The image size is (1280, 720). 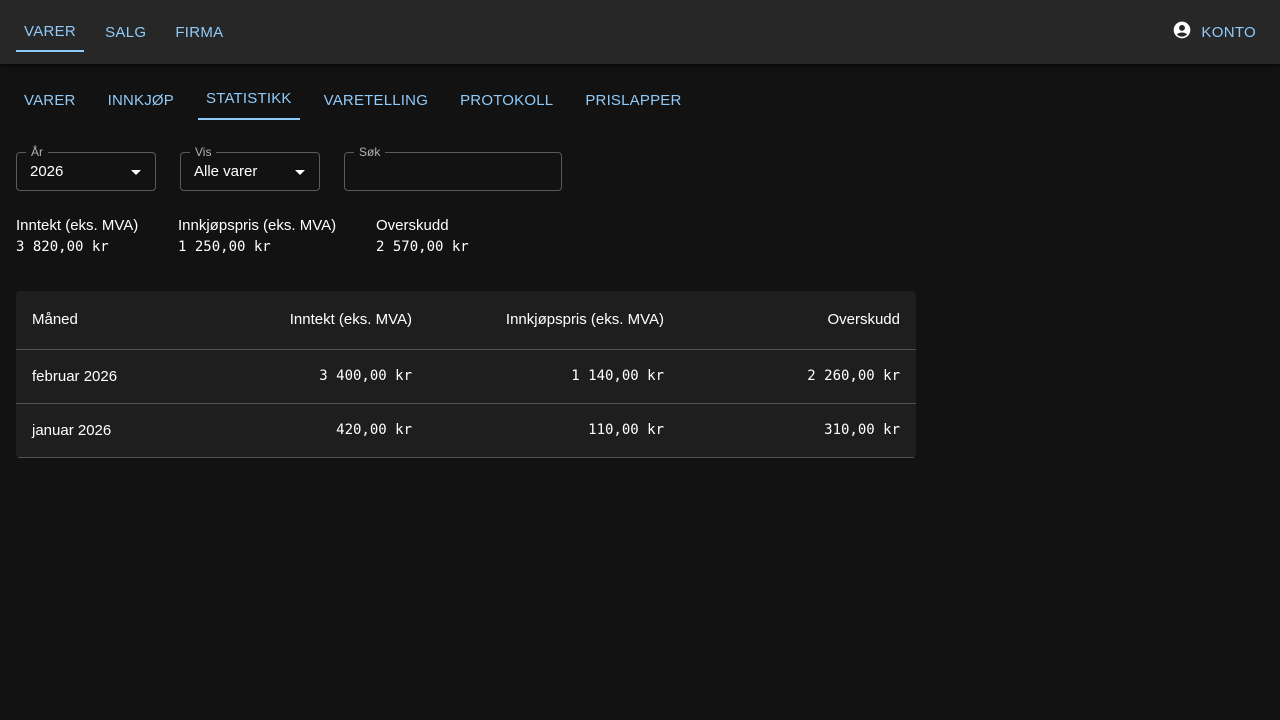 What do you see at coordinates (125, 32) in the screenshot?
I see `nav-item-salg: SALG` at bounding box center [125, 32].